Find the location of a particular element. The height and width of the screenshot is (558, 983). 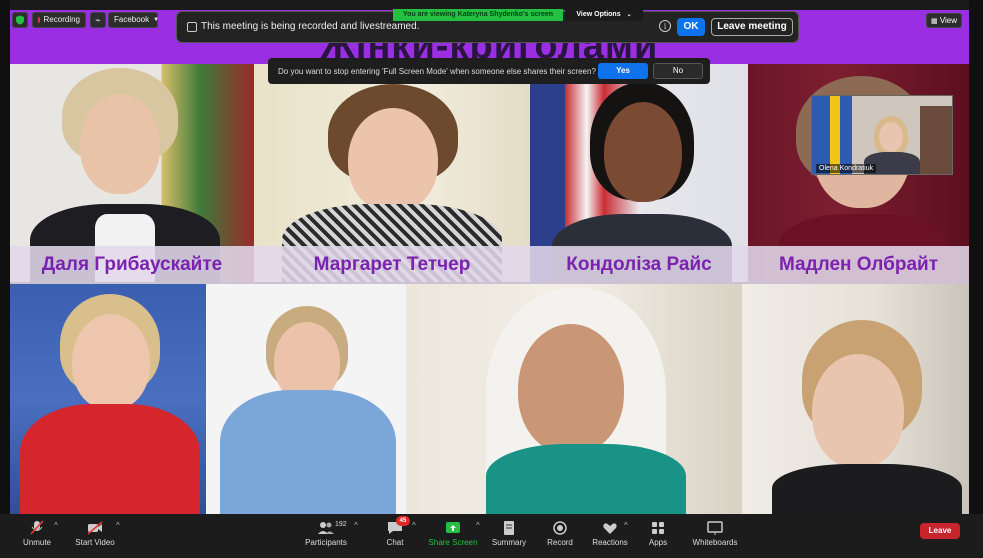

whiteboards-button: Whiteboards is located at coordinates (715, 536).